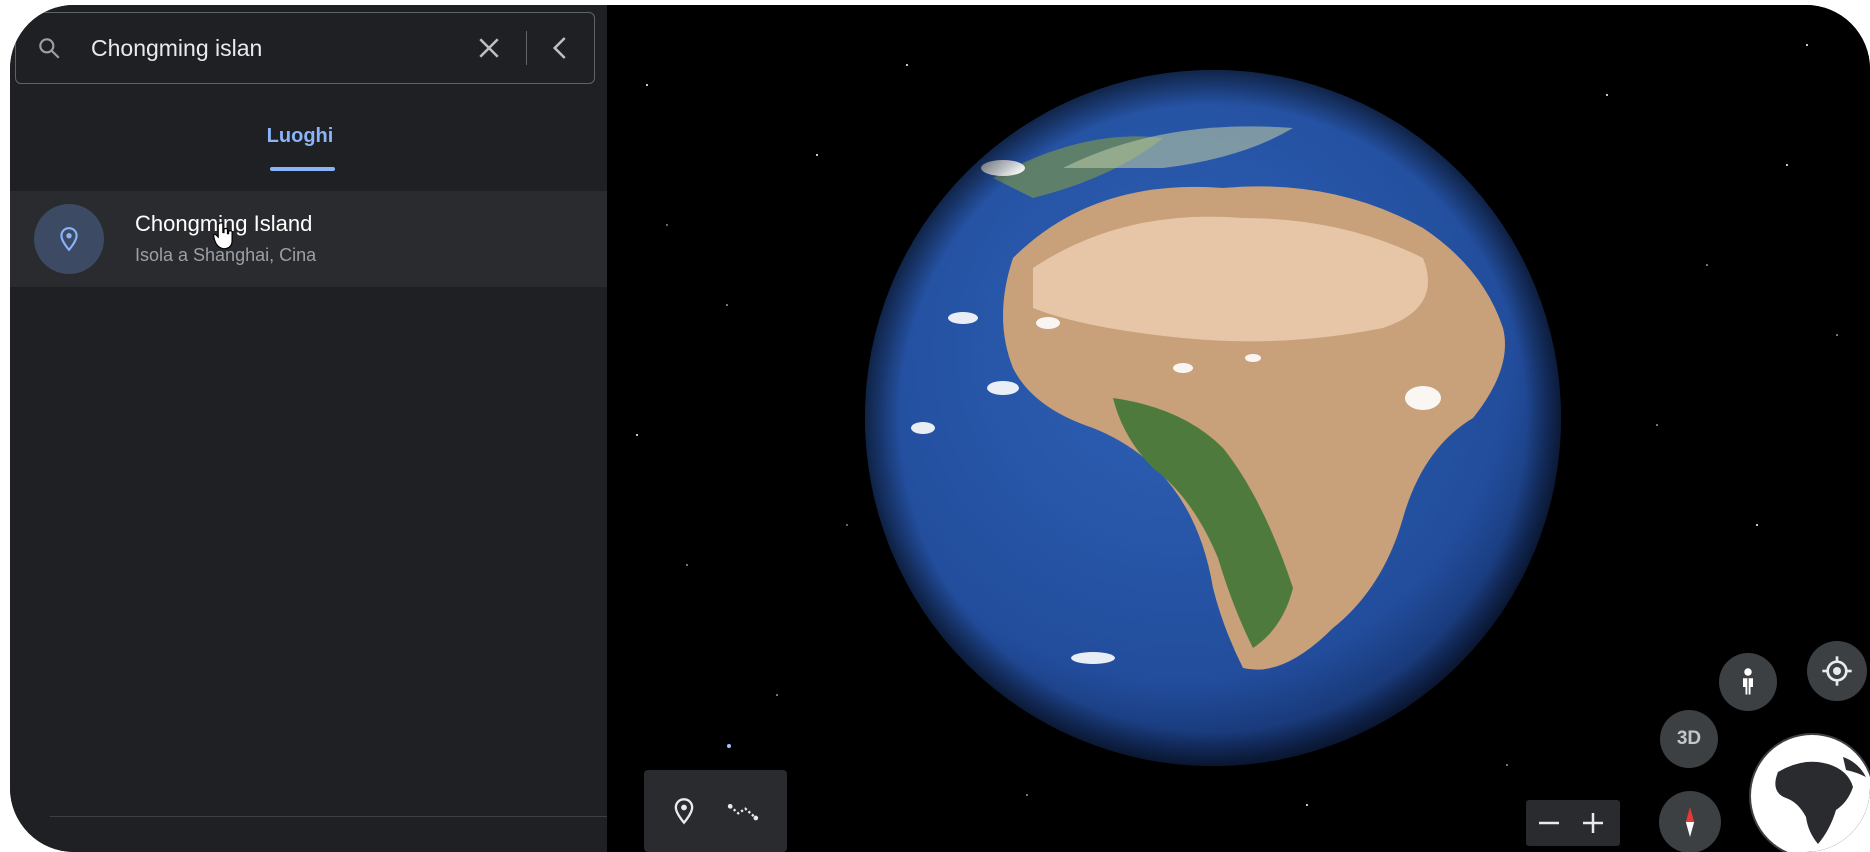 The image size is (1870, 852). I want to click on my-location-icon, so click(1837, 671).